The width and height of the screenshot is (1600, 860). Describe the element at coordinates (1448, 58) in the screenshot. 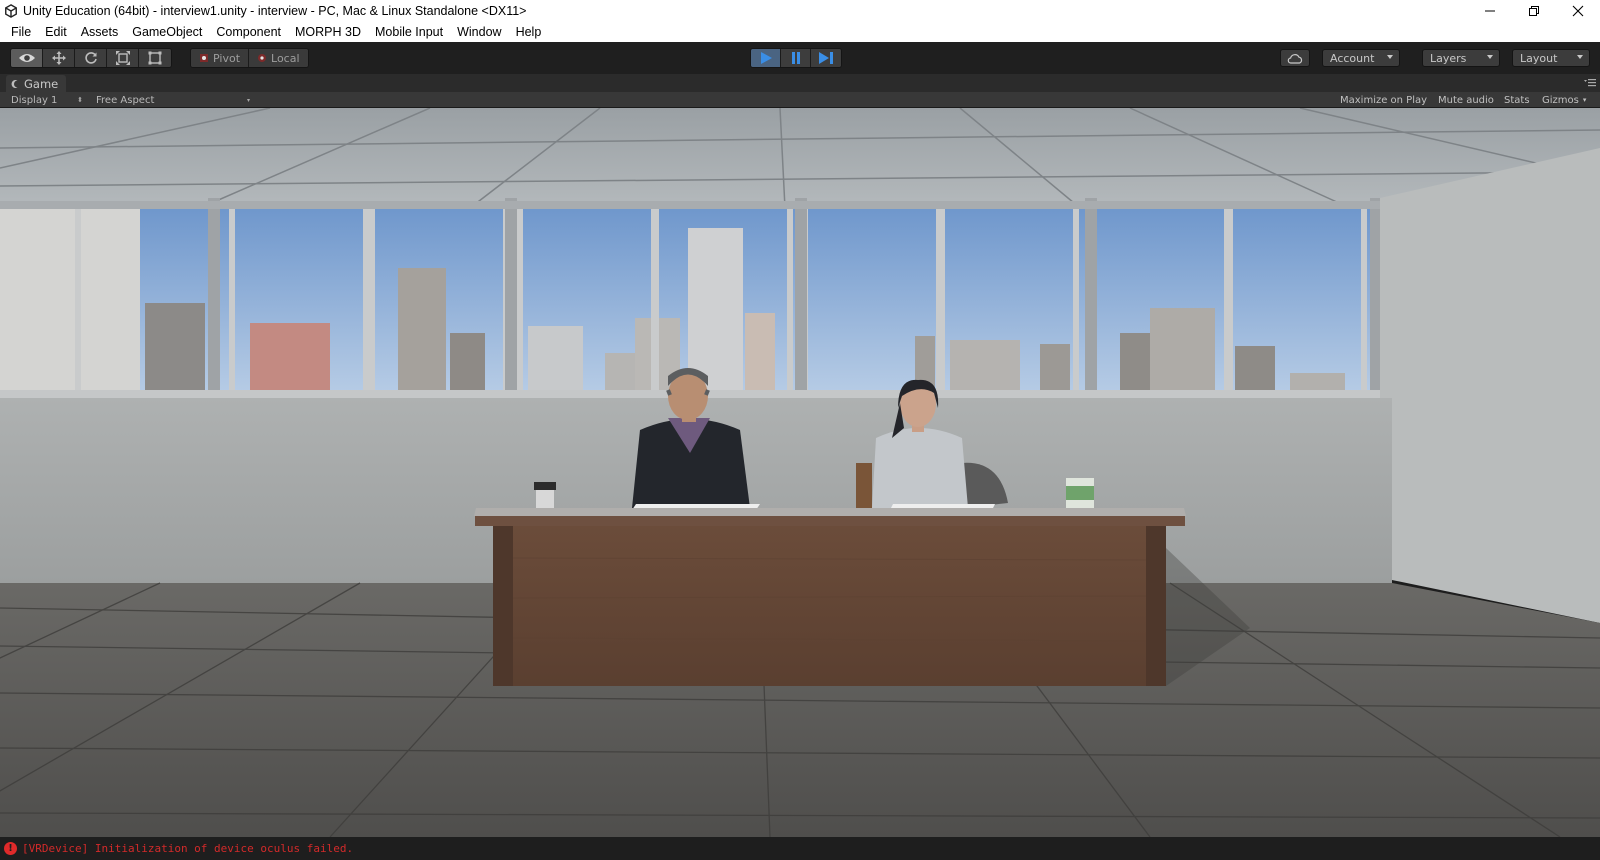

I see `layers-label: Layers` at that location.